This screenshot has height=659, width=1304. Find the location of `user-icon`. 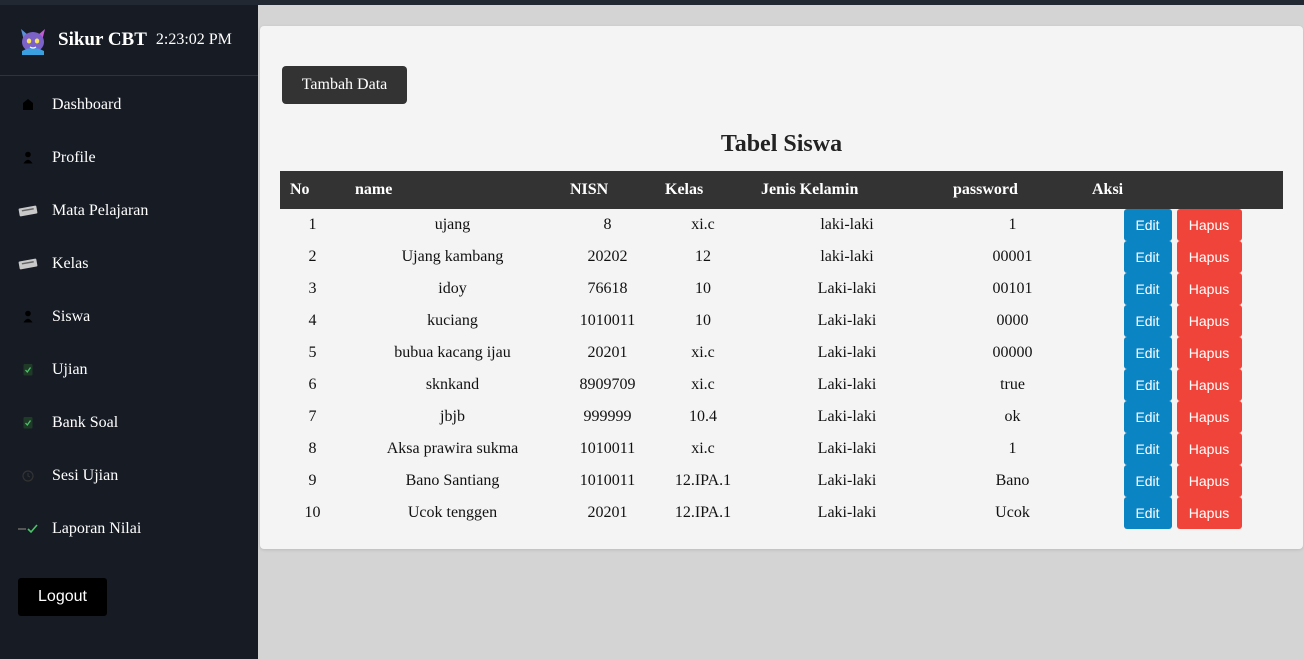

user-icon is located at coordinates (28, 158).